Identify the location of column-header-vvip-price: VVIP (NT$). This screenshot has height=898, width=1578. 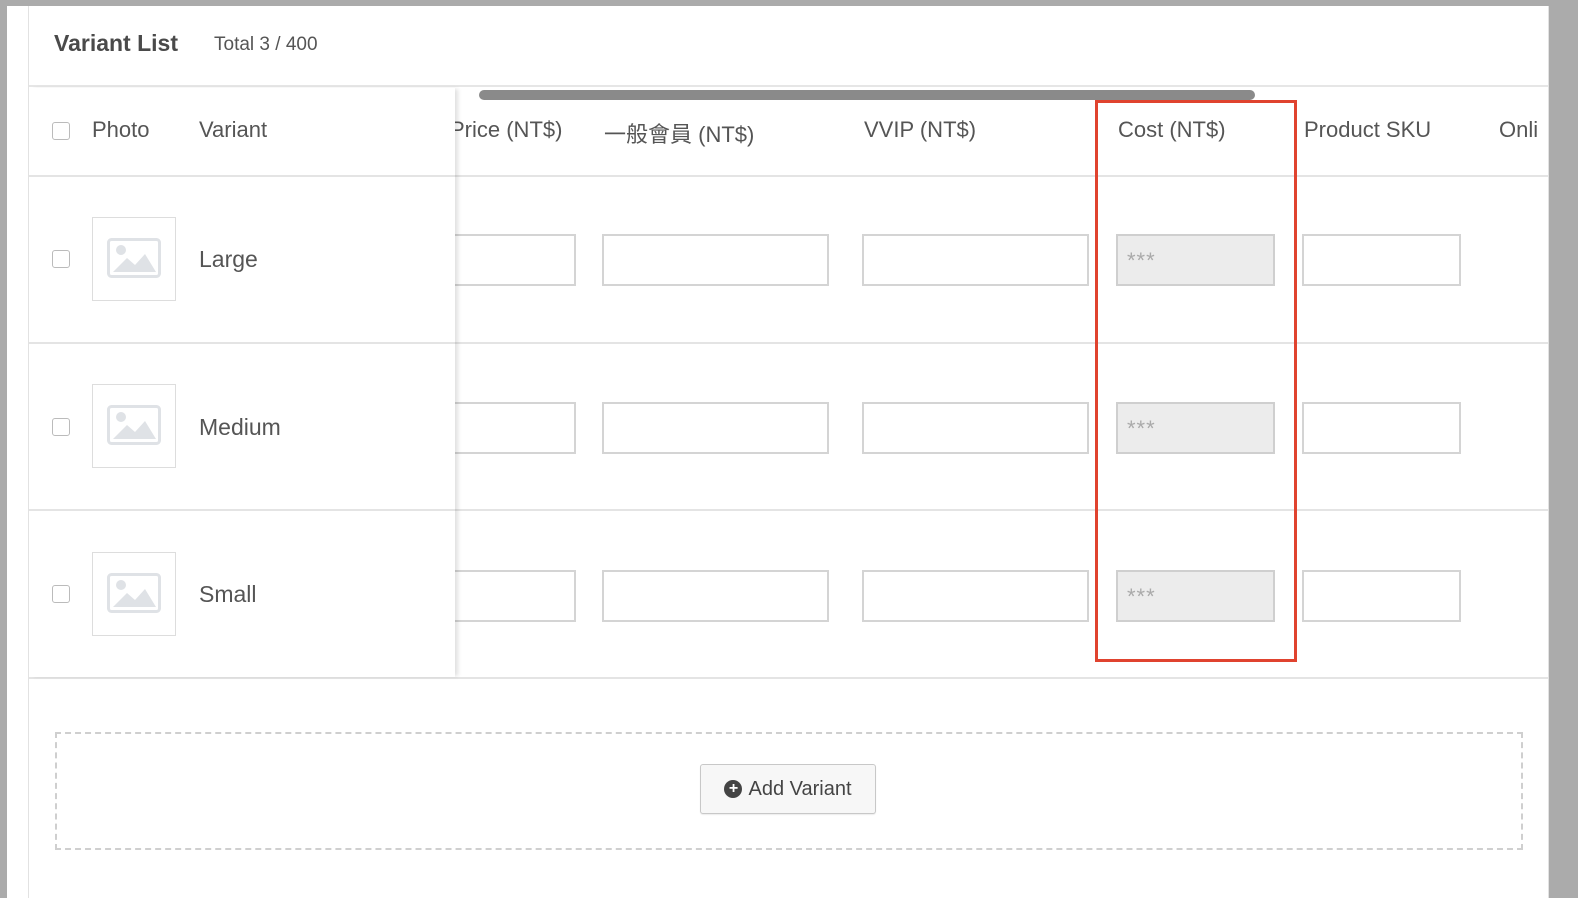
(920, 129).